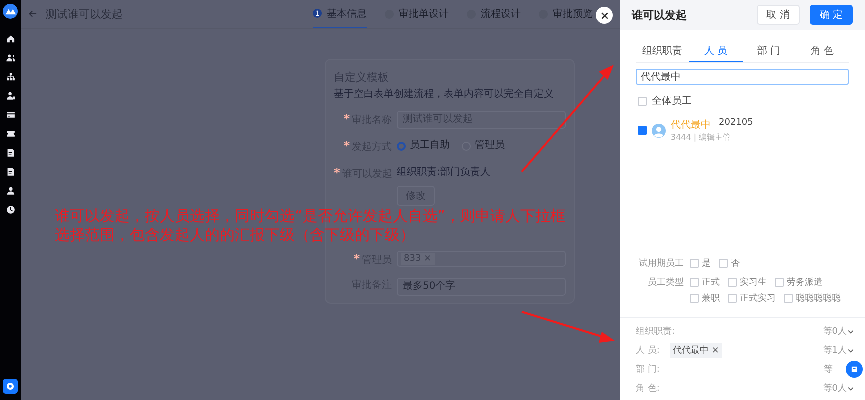 This screenshot has width=865, height=400. I want to click on filter-label: 试用期员工, so click(661, 264).